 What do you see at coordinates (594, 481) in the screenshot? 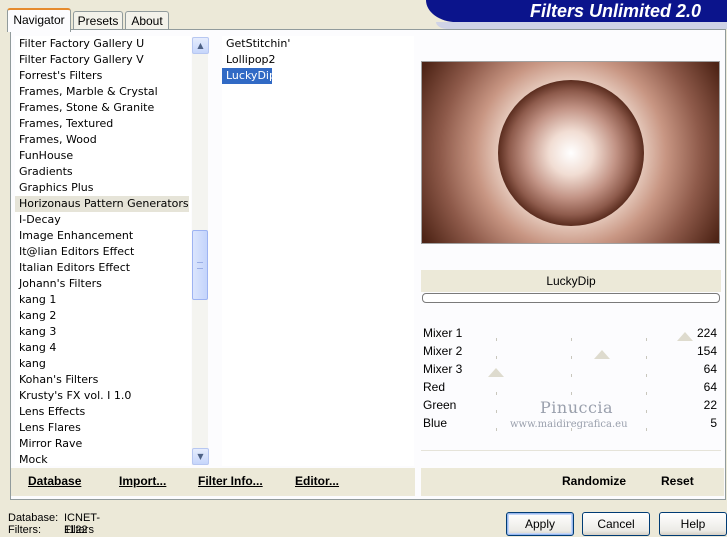
I see `randomize-button: Randomize` at bounding box center [594, 481].